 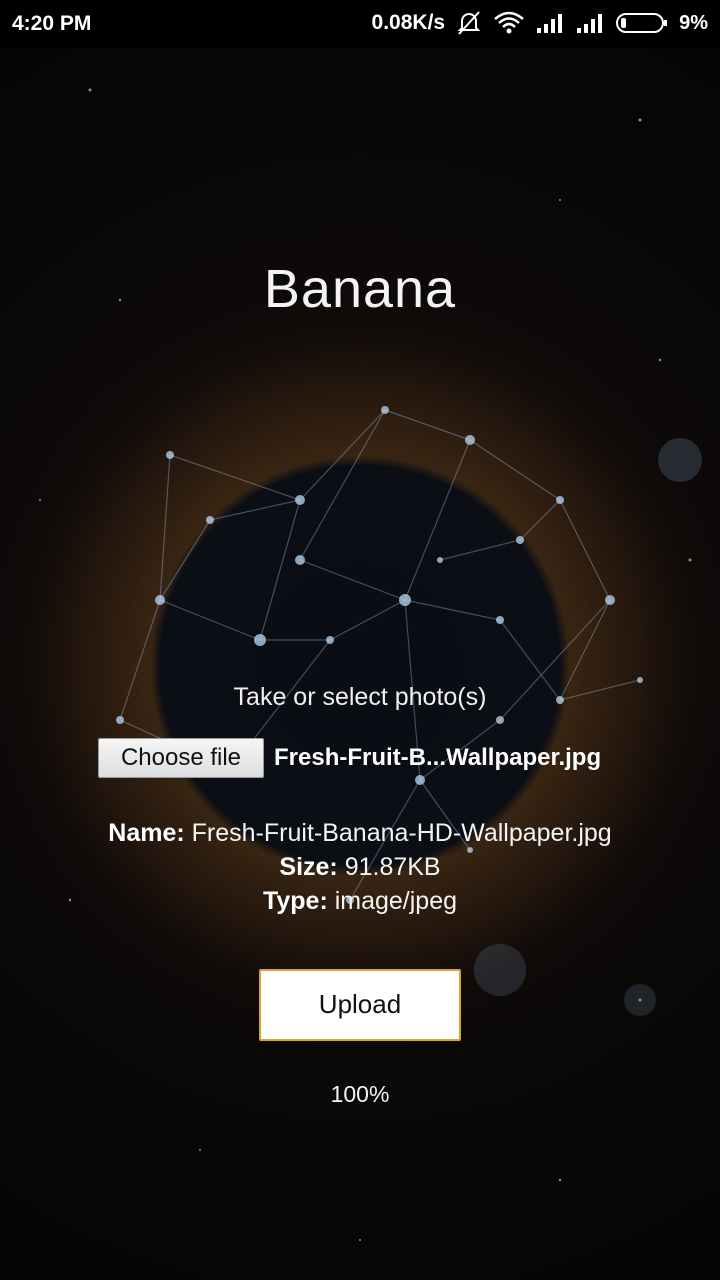 I want to click on file-size-value: 91.87KB, so click(x=392, y=867).